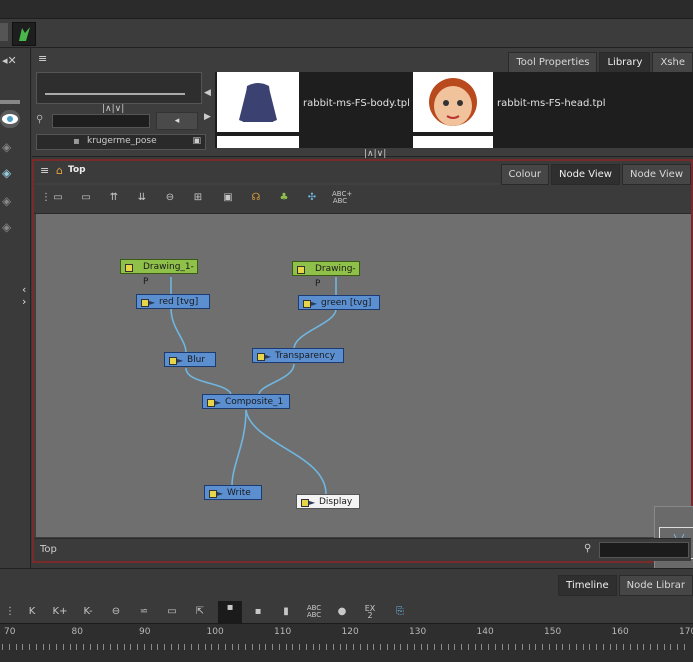 The height and width of the screenshot is (662, 693). What do you see at coordinates (142, 198) in the screenshot?
I see `move-down-icon: ⇊` at bounding box center [142, 198].